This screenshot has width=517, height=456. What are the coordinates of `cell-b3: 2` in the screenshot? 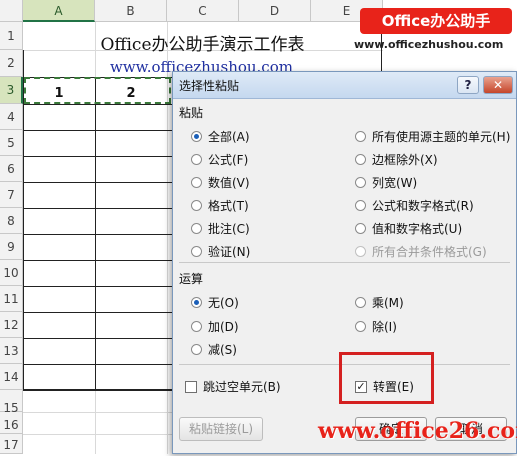 It's located at (131, 93).